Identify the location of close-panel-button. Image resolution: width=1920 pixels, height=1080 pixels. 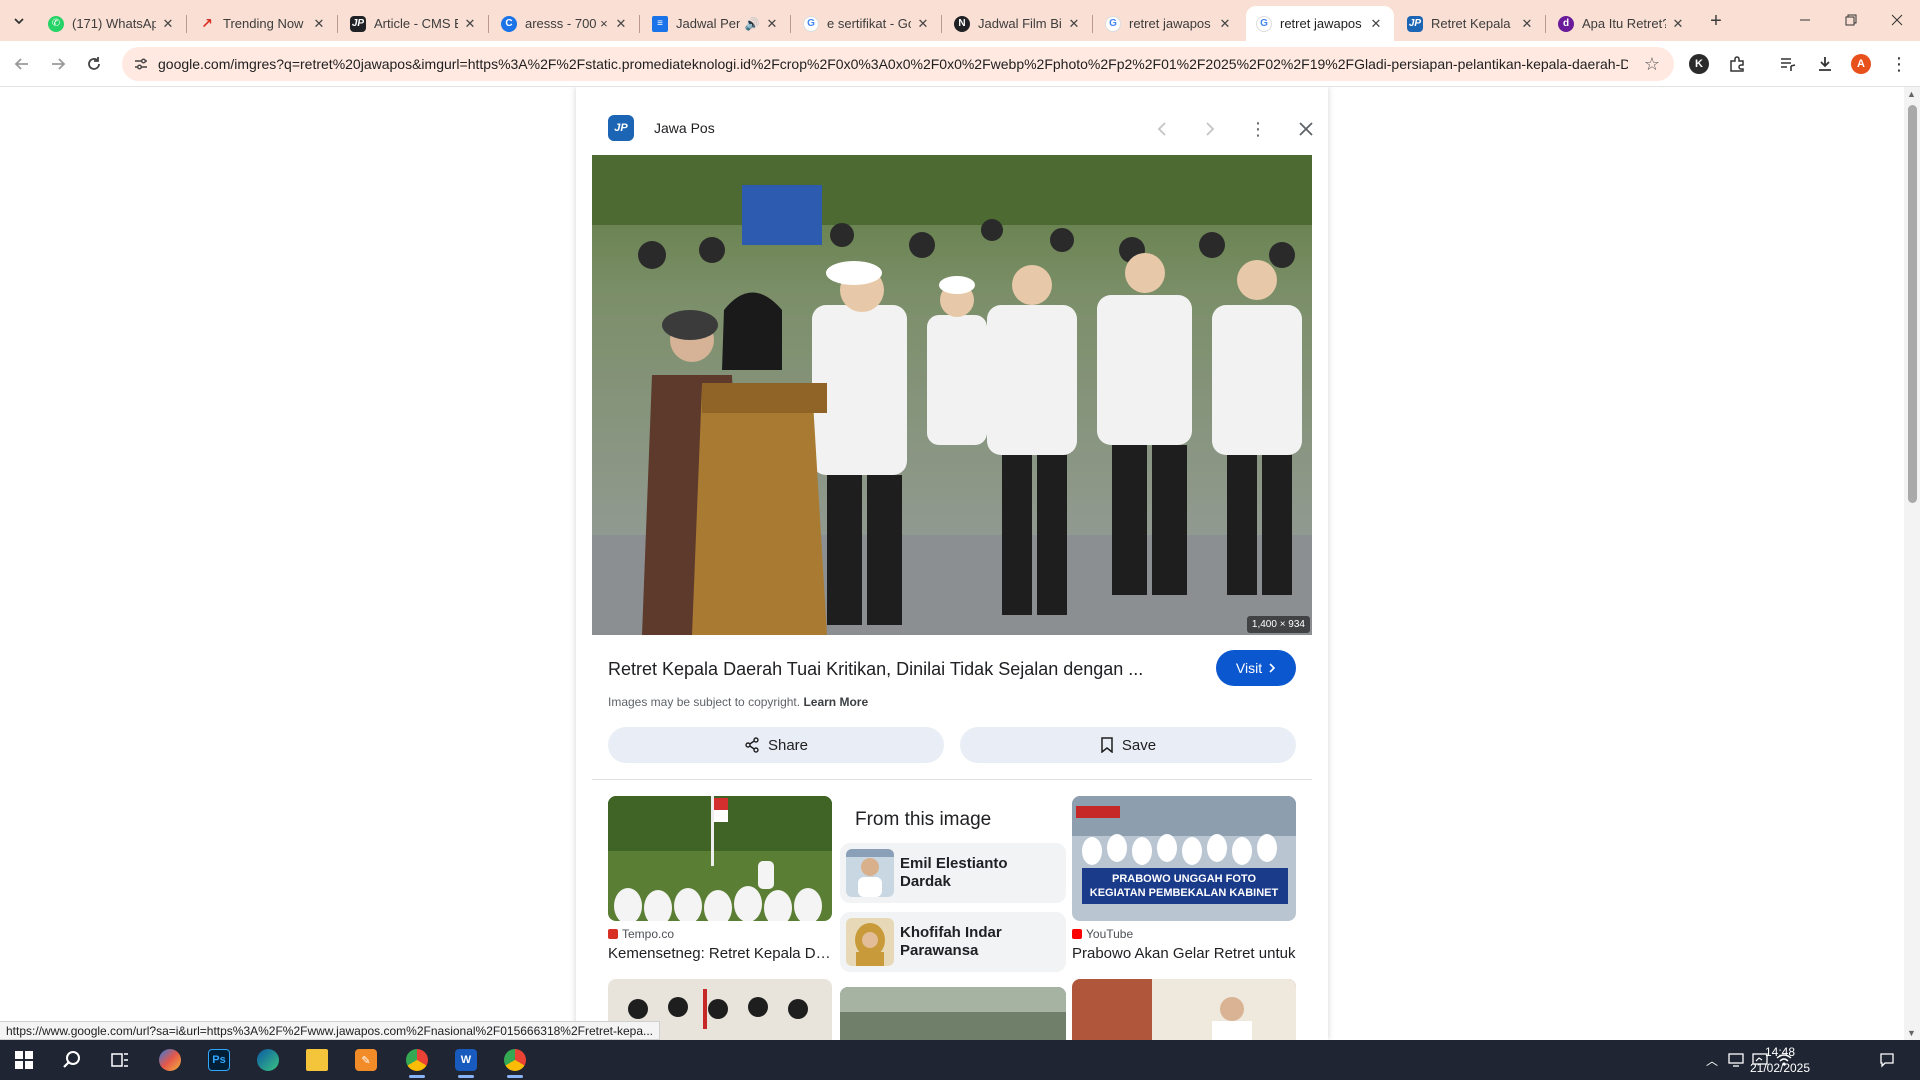
(1306, 129).